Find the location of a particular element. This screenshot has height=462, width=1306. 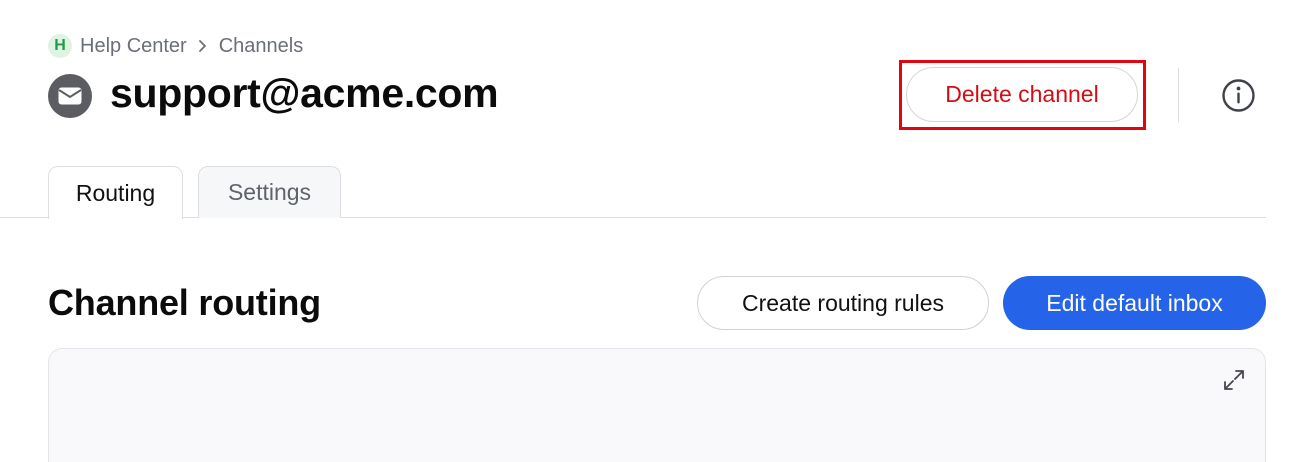

info-icon is located at coordinates (1238, 95).